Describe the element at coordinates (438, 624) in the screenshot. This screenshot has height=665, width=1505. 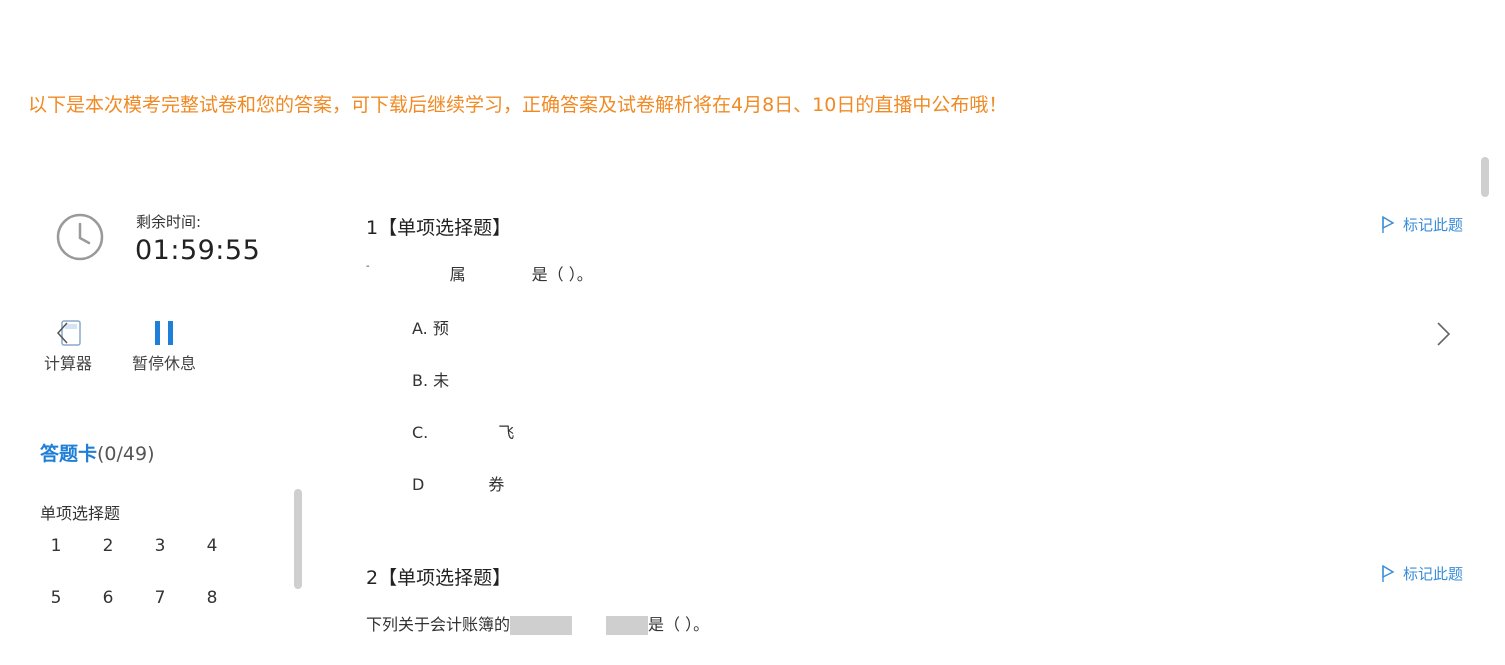
I see `stem-fragment: 下列关于会计账簿的` at that location.